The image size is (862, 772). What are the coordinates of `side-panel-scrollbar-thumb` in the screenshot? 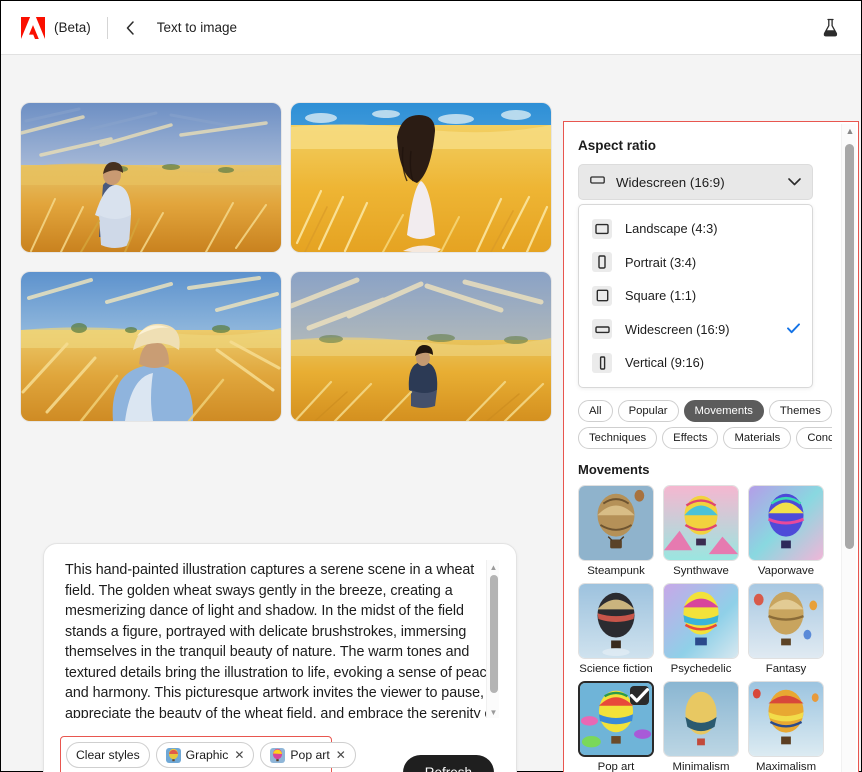 It's located at (849, 346).